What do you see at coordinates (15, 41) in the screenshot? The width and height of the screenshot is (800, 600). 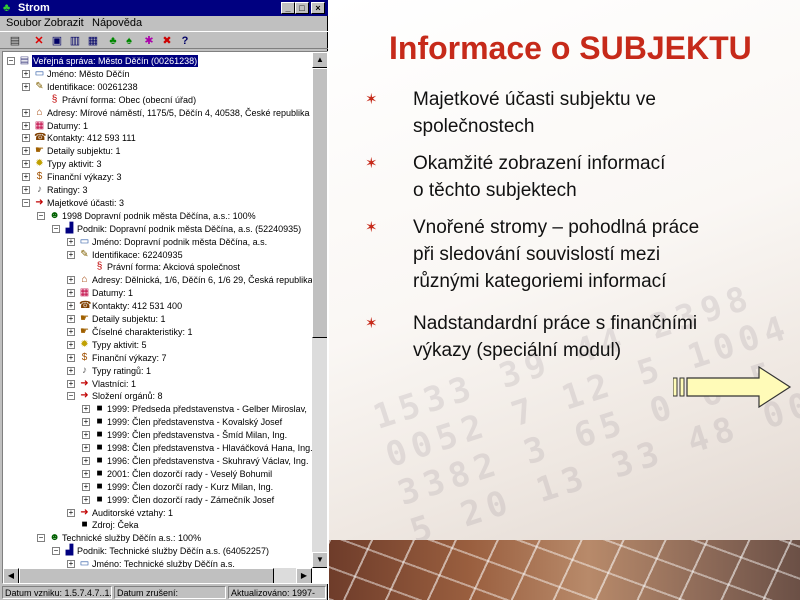 I see `print-icon: ▤` at bounding box center [15, 41].